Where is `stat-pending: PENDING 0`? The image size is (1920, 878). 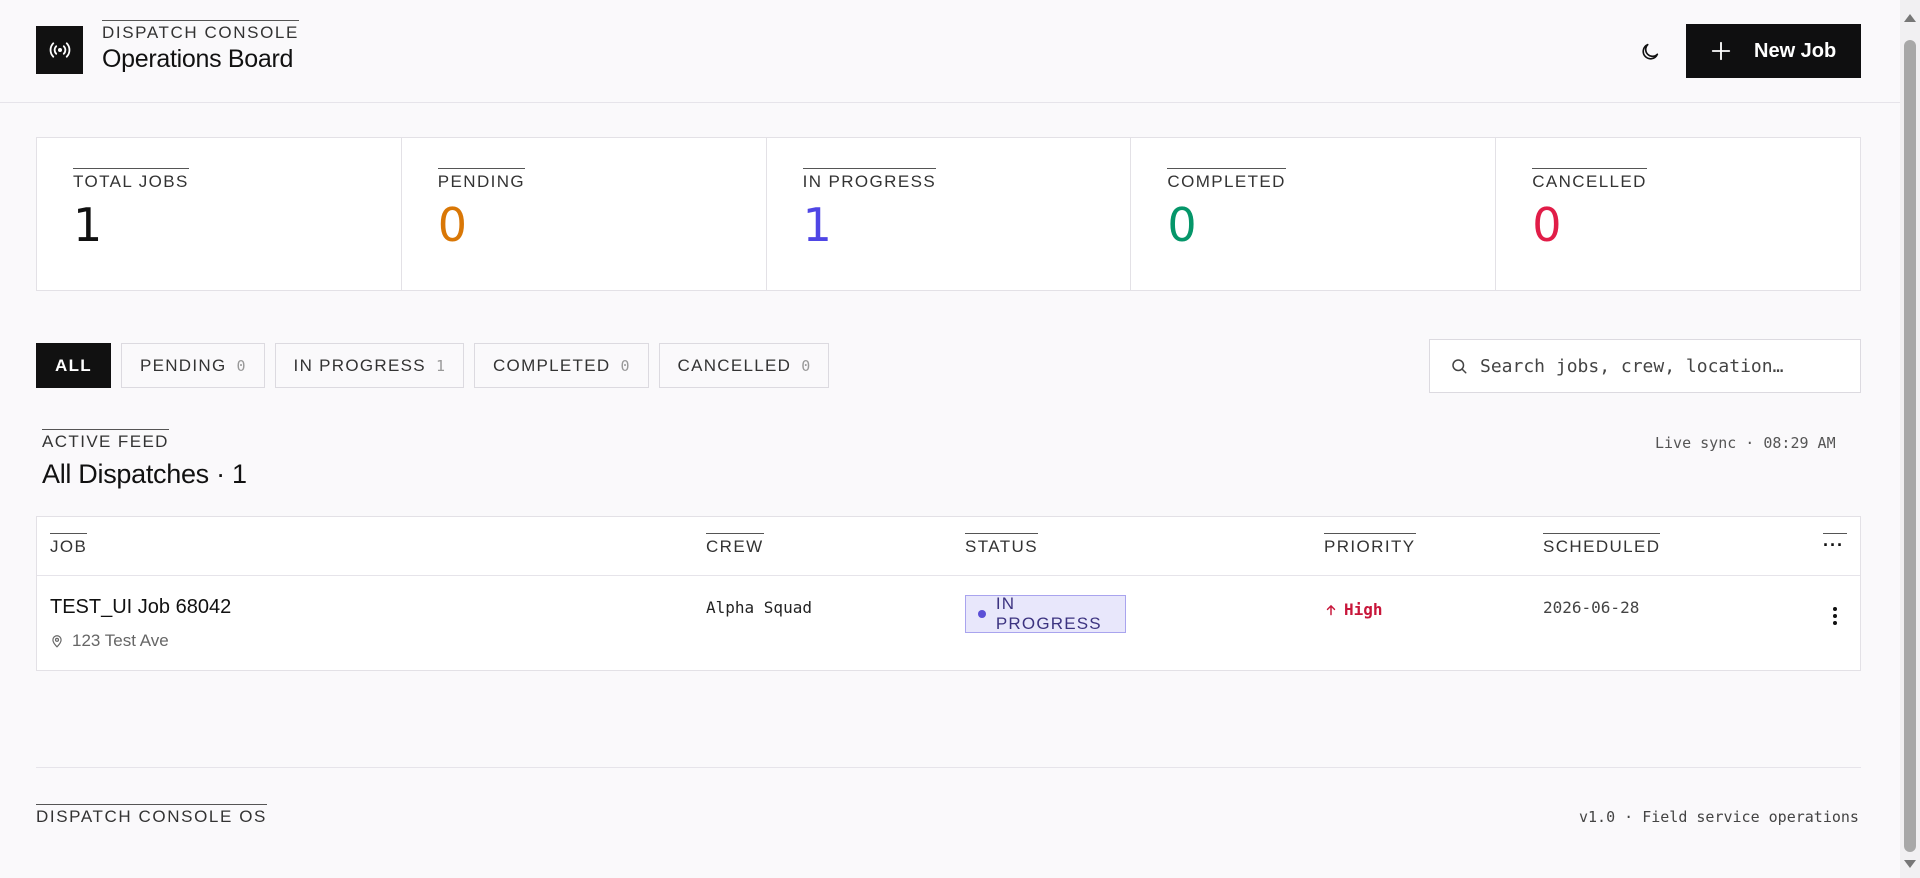 stat-pending: PENDING 0 is located at coordinates (584, 214).